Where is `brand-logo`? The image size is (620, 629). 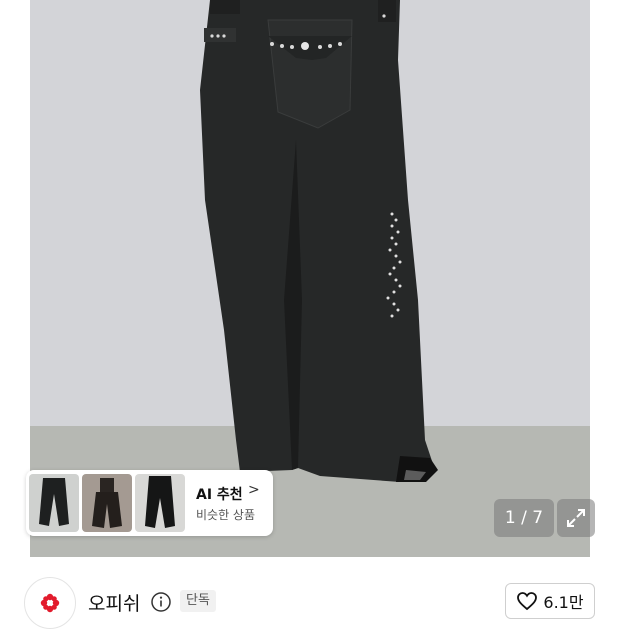 brand-logo is located at coordinates (50, 603).